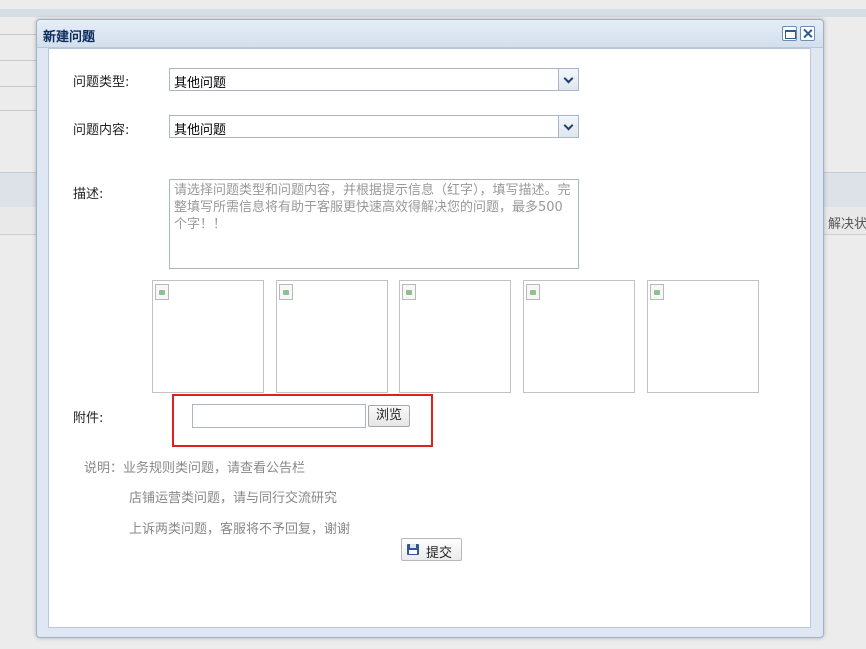 The width and height of the screenshot is (866, 649). Describe the element at coordinates (200, 130) in the screenshot. I see `issue-content-value: 其他问题` at that location.